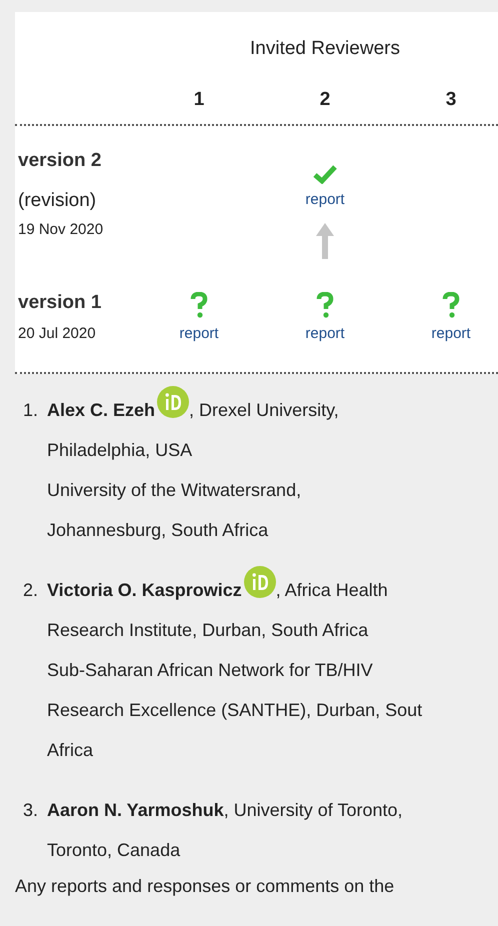 The image size is (498, 926). Describe the element at coordinates (60, 161) in the screenshot. I see `version-title: version 2` at that location.